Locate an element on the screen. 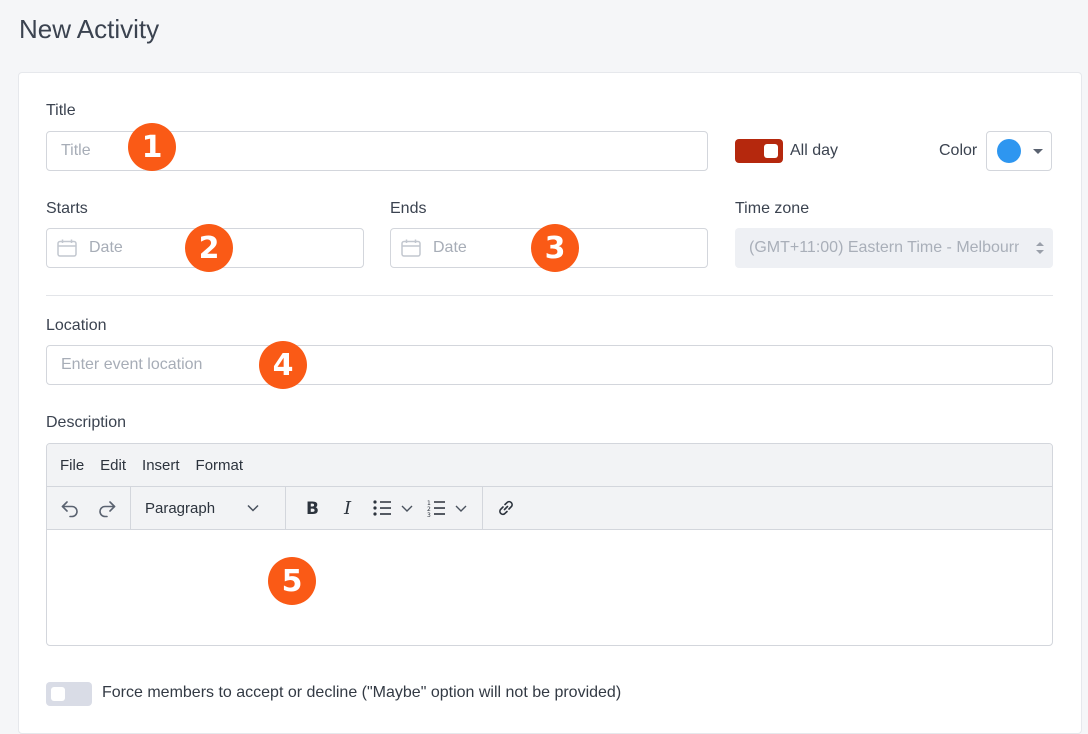 Image resolution: width=1088 pixels, height=734 pixels. undo-icon is located at coordinates (69, 509).